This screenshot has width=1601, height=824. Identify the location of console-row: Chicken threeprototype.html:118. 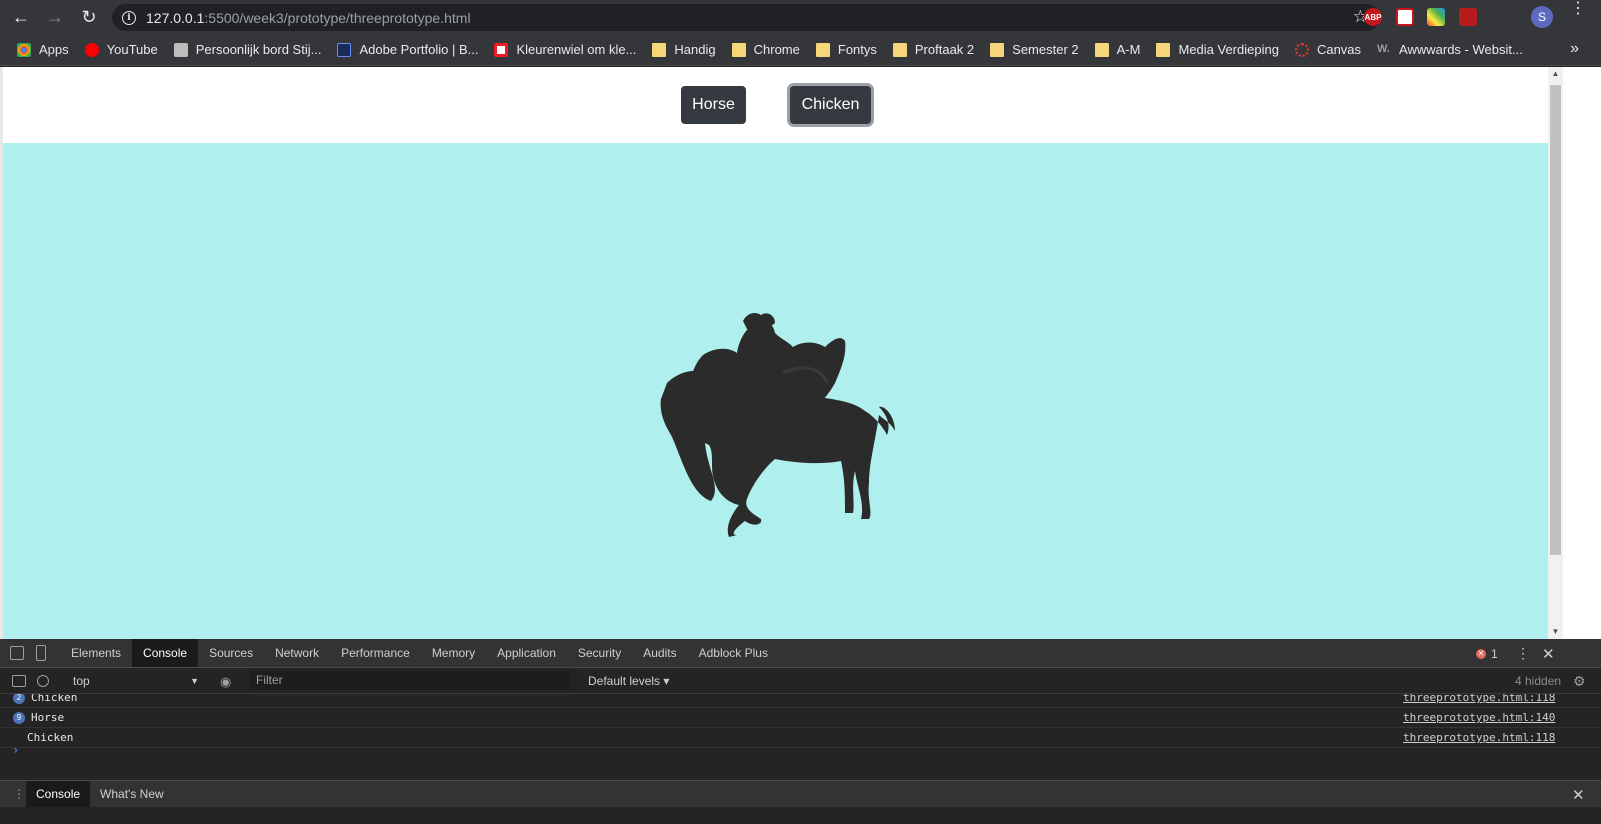
(800, 738).